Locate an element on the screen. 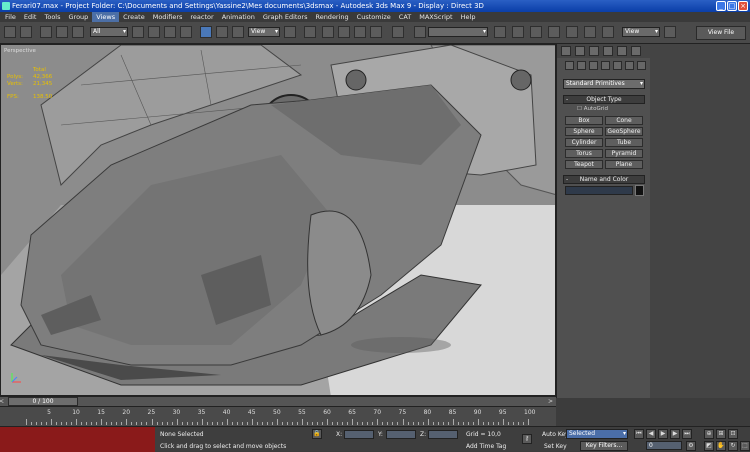  menu-file: File is located at coordinates (10, 17).